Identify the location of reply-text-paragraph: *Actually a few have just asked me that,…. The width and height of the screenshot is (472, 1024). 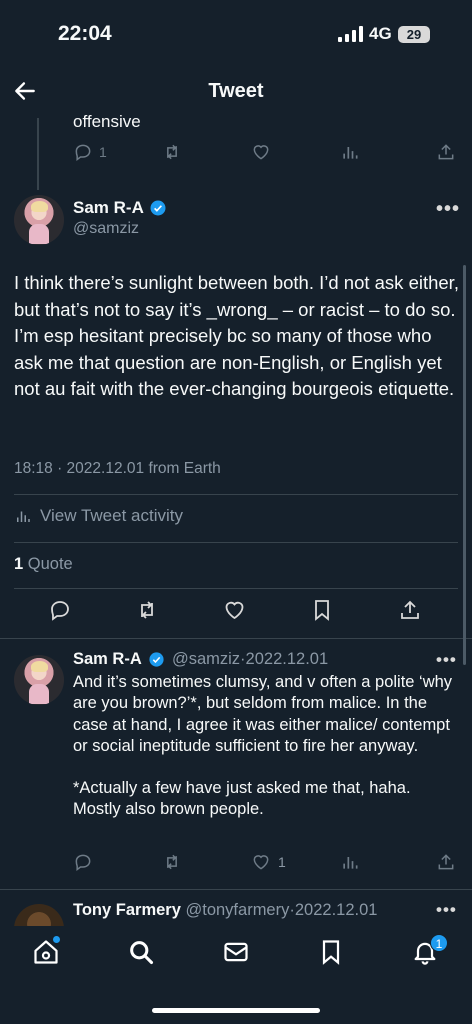
(242, 799).